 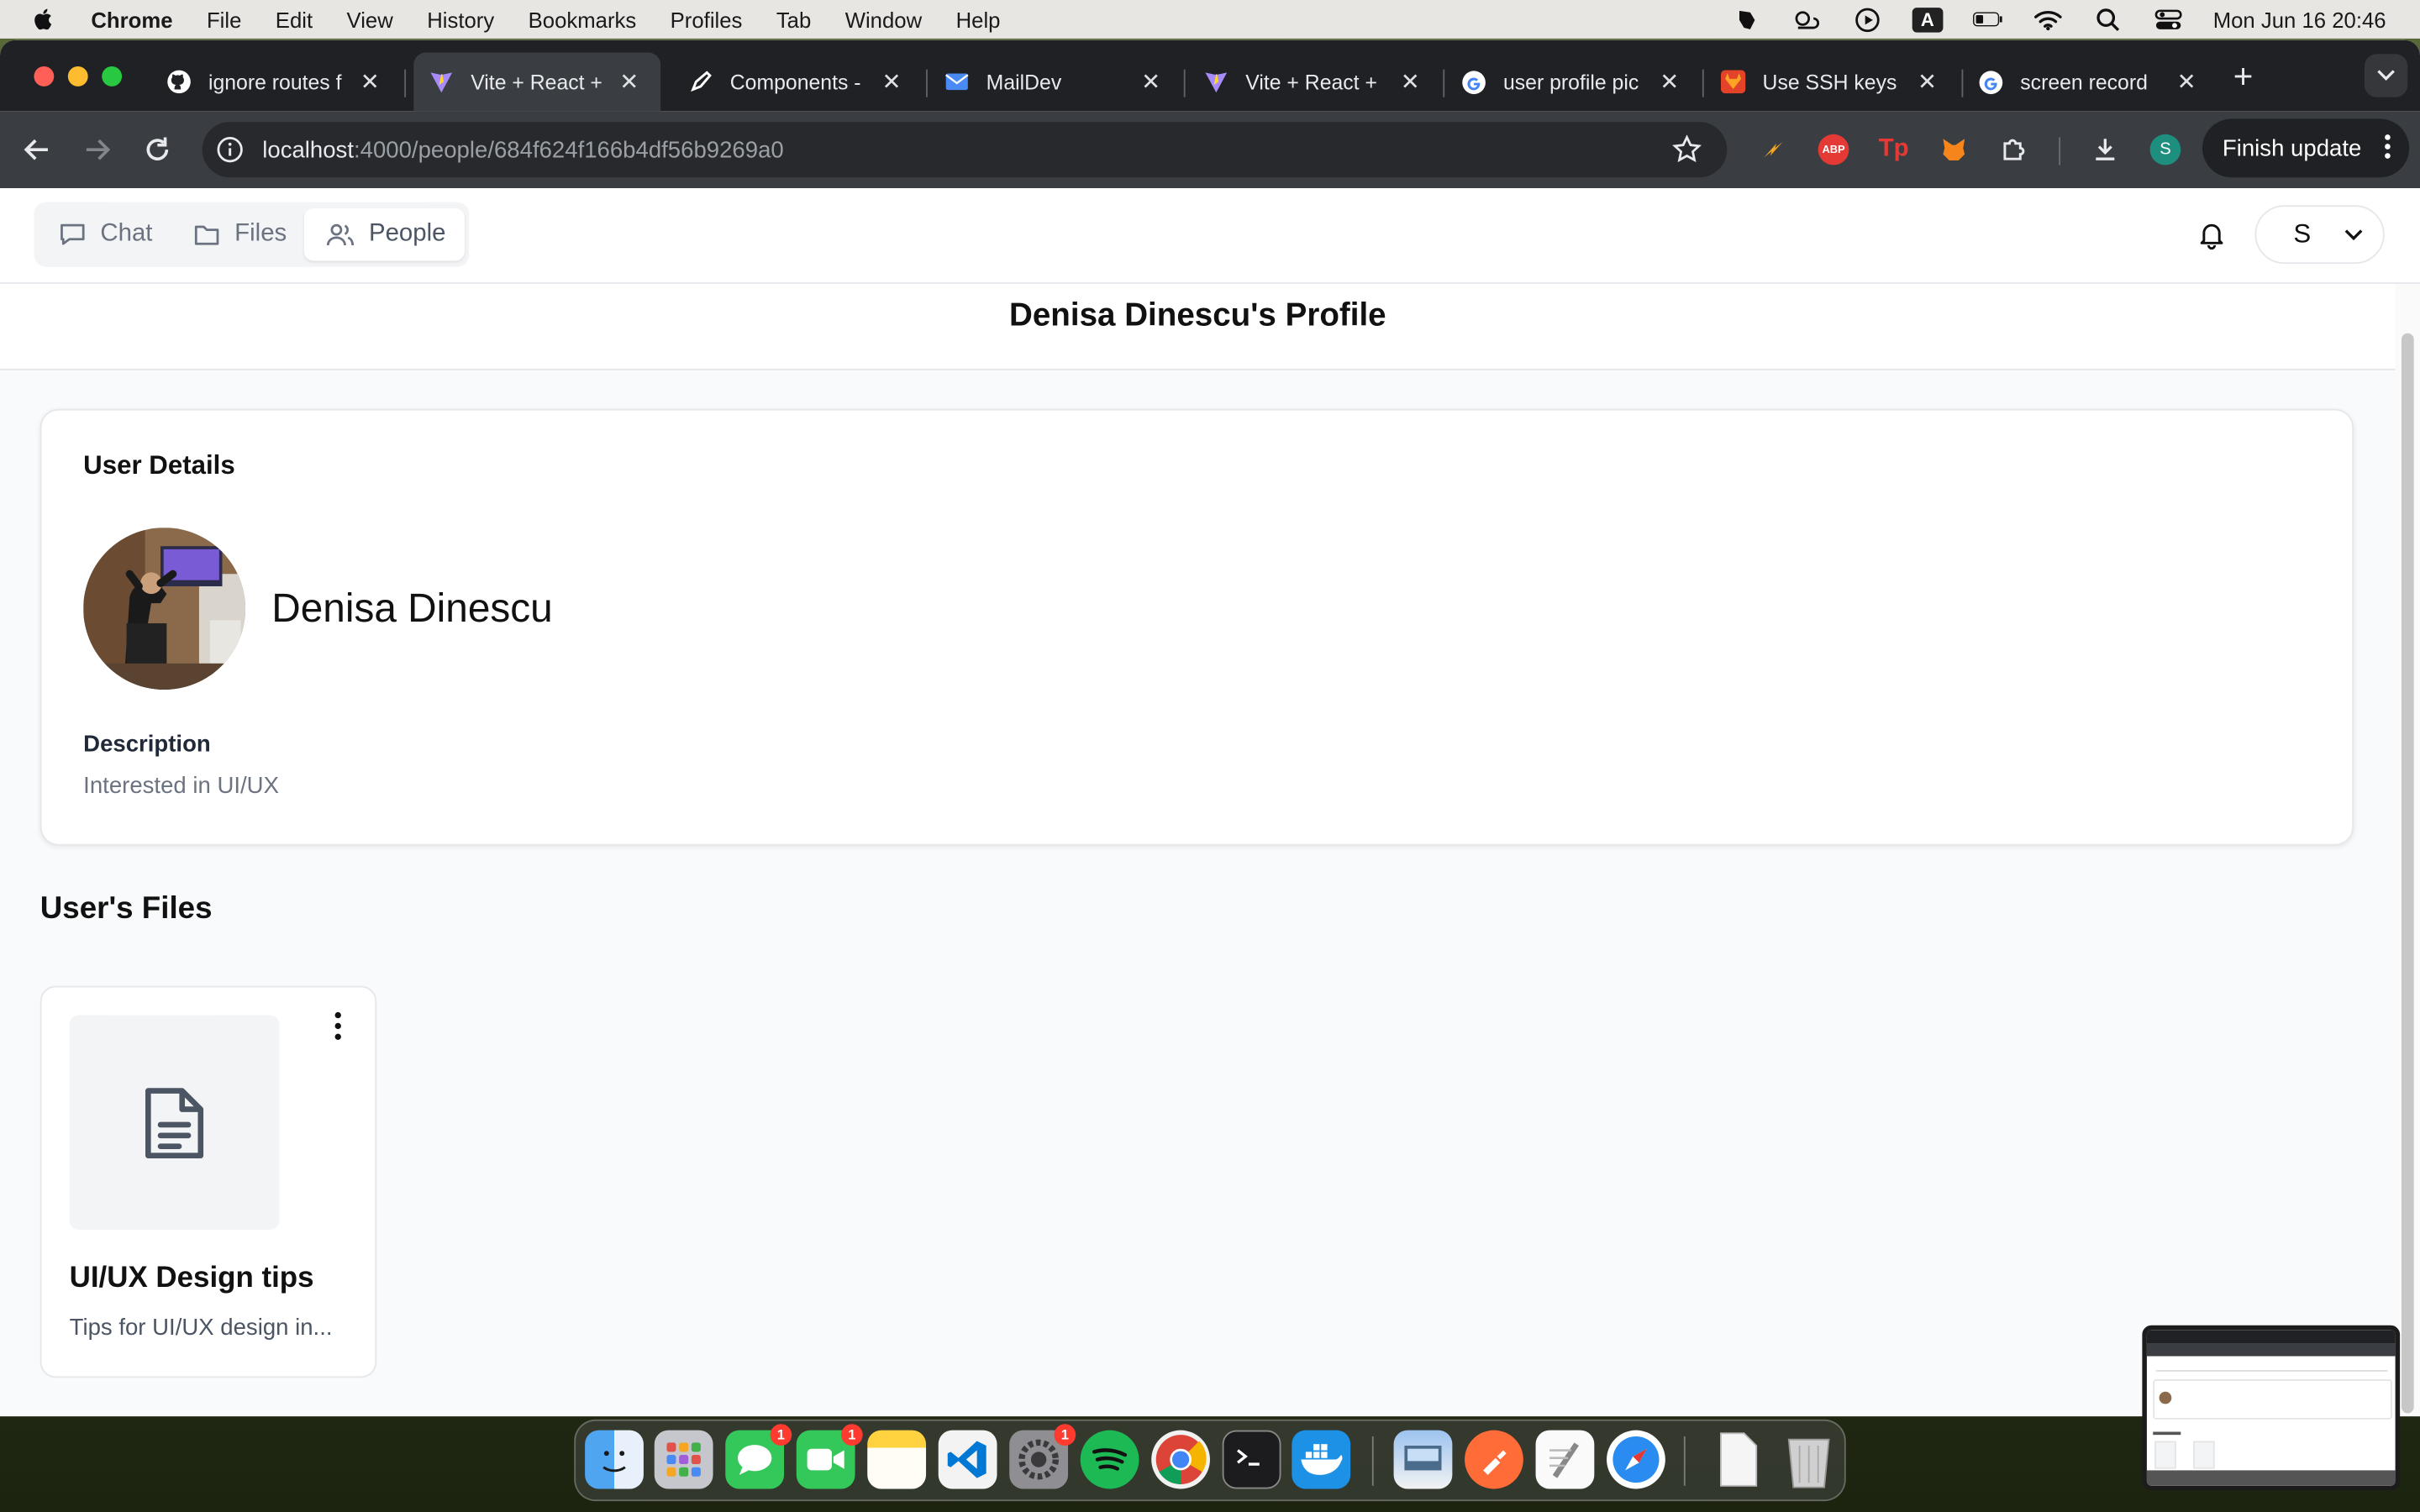 I want to click on documents-folder-icon, so click(x=1738, y=1460).